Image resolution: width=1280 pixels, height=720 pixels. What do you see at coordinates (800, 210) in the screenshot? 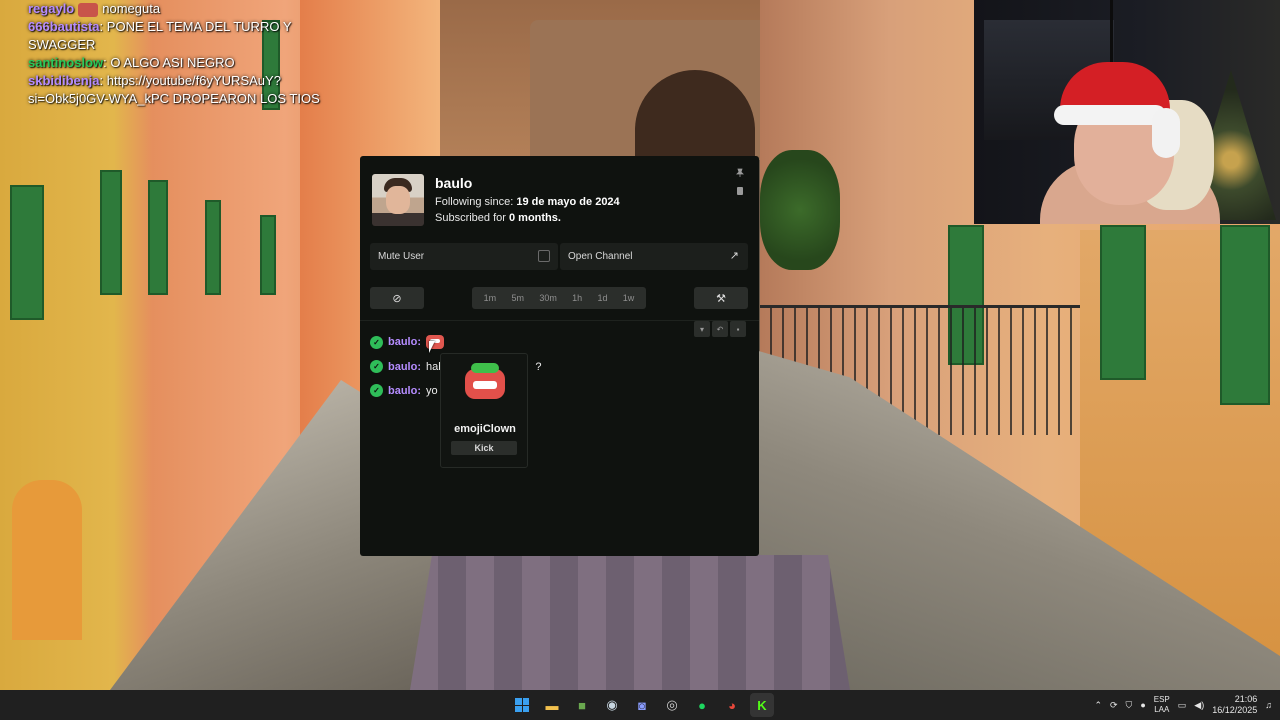
I see `background-plant` at bounding box center [800, 210].